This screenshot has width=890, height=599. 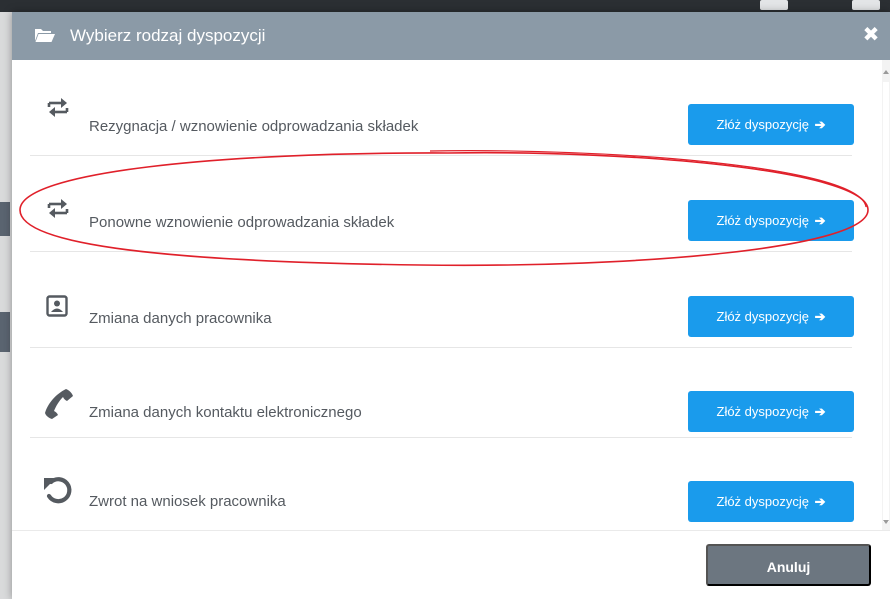 What do you see at coordinates (180, 318) in the screenshot?
I see `option-label: Zmiana danych pracownika` at bounding box center [180, 318].